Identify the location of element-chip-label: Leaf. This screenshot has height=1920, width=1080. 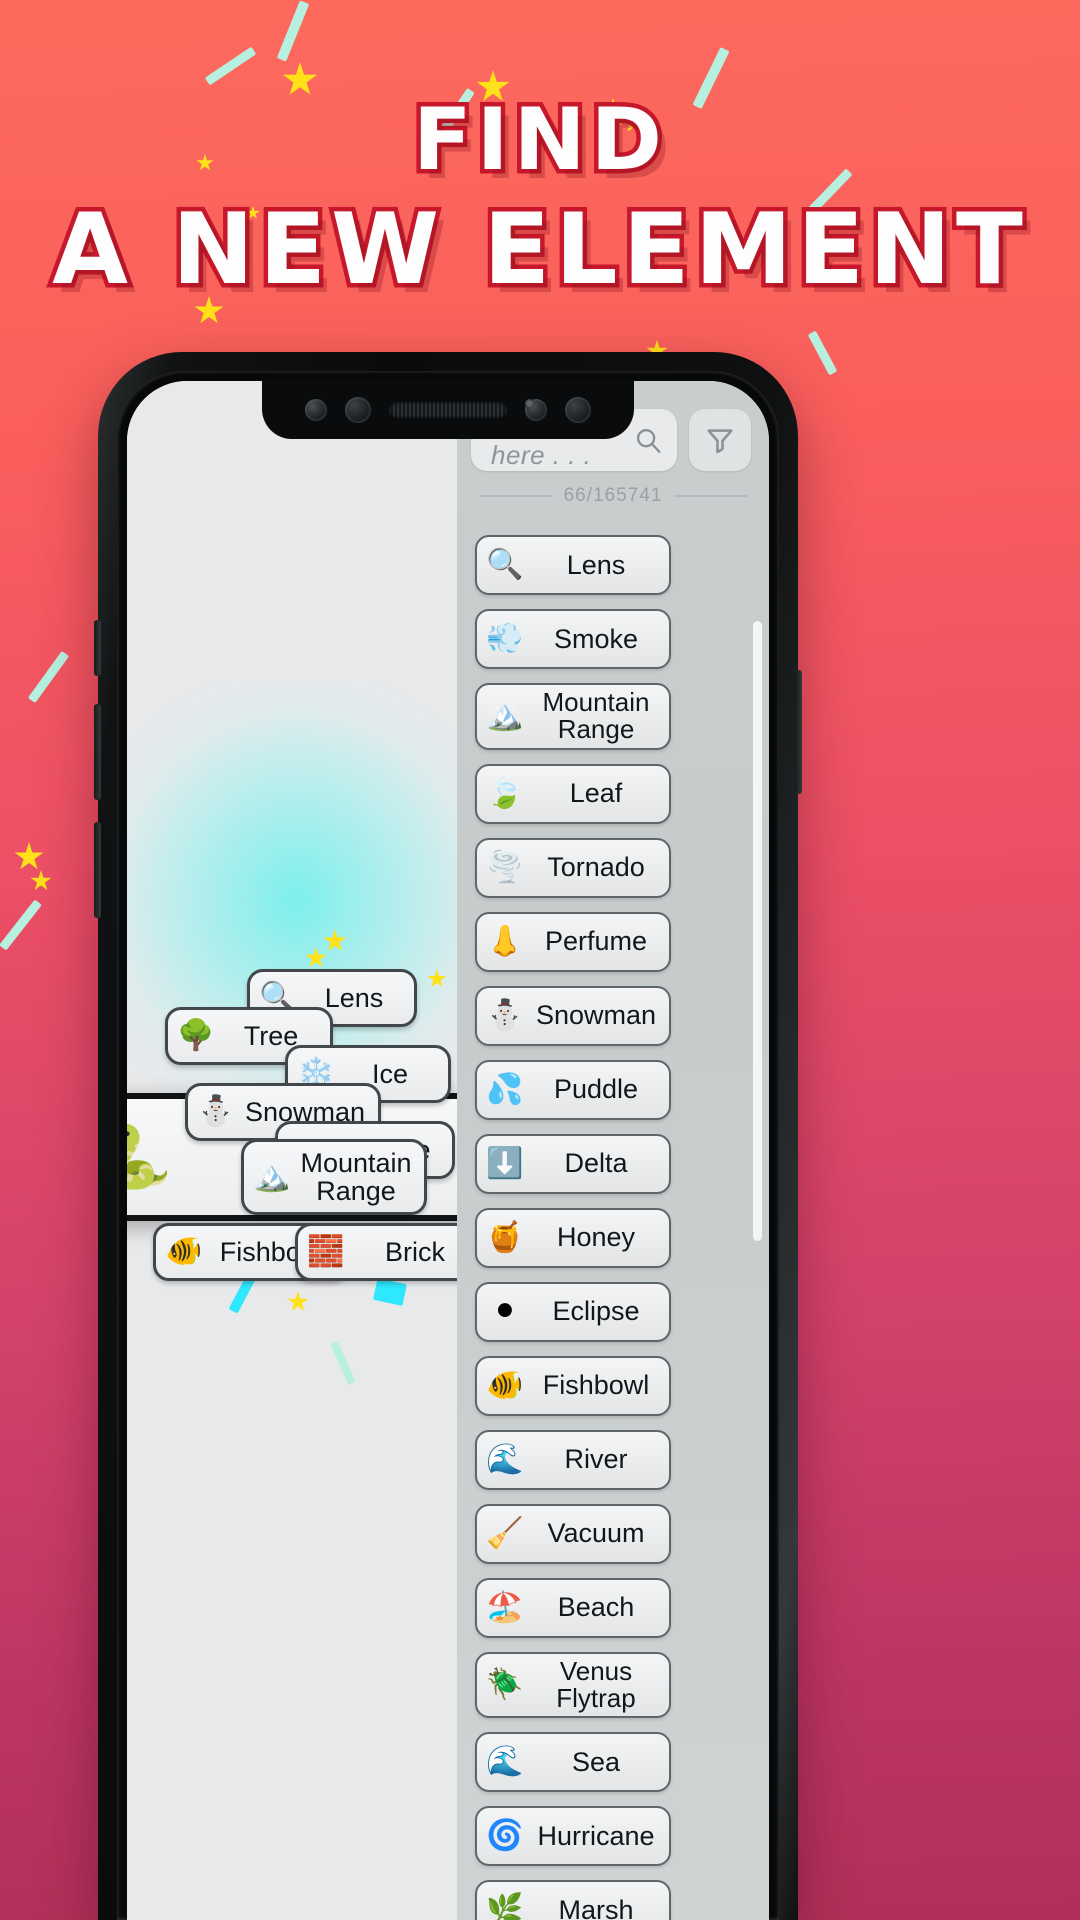
(596, 793).